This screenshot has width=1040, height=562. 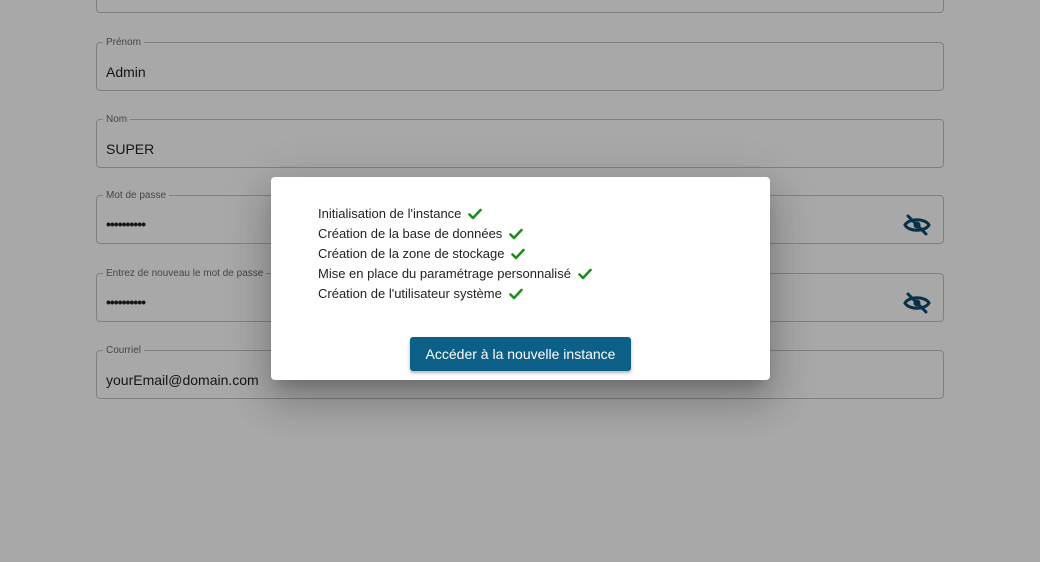 I want to click on step-item: Initialisation de l'instance, so click(x=455, y=214).